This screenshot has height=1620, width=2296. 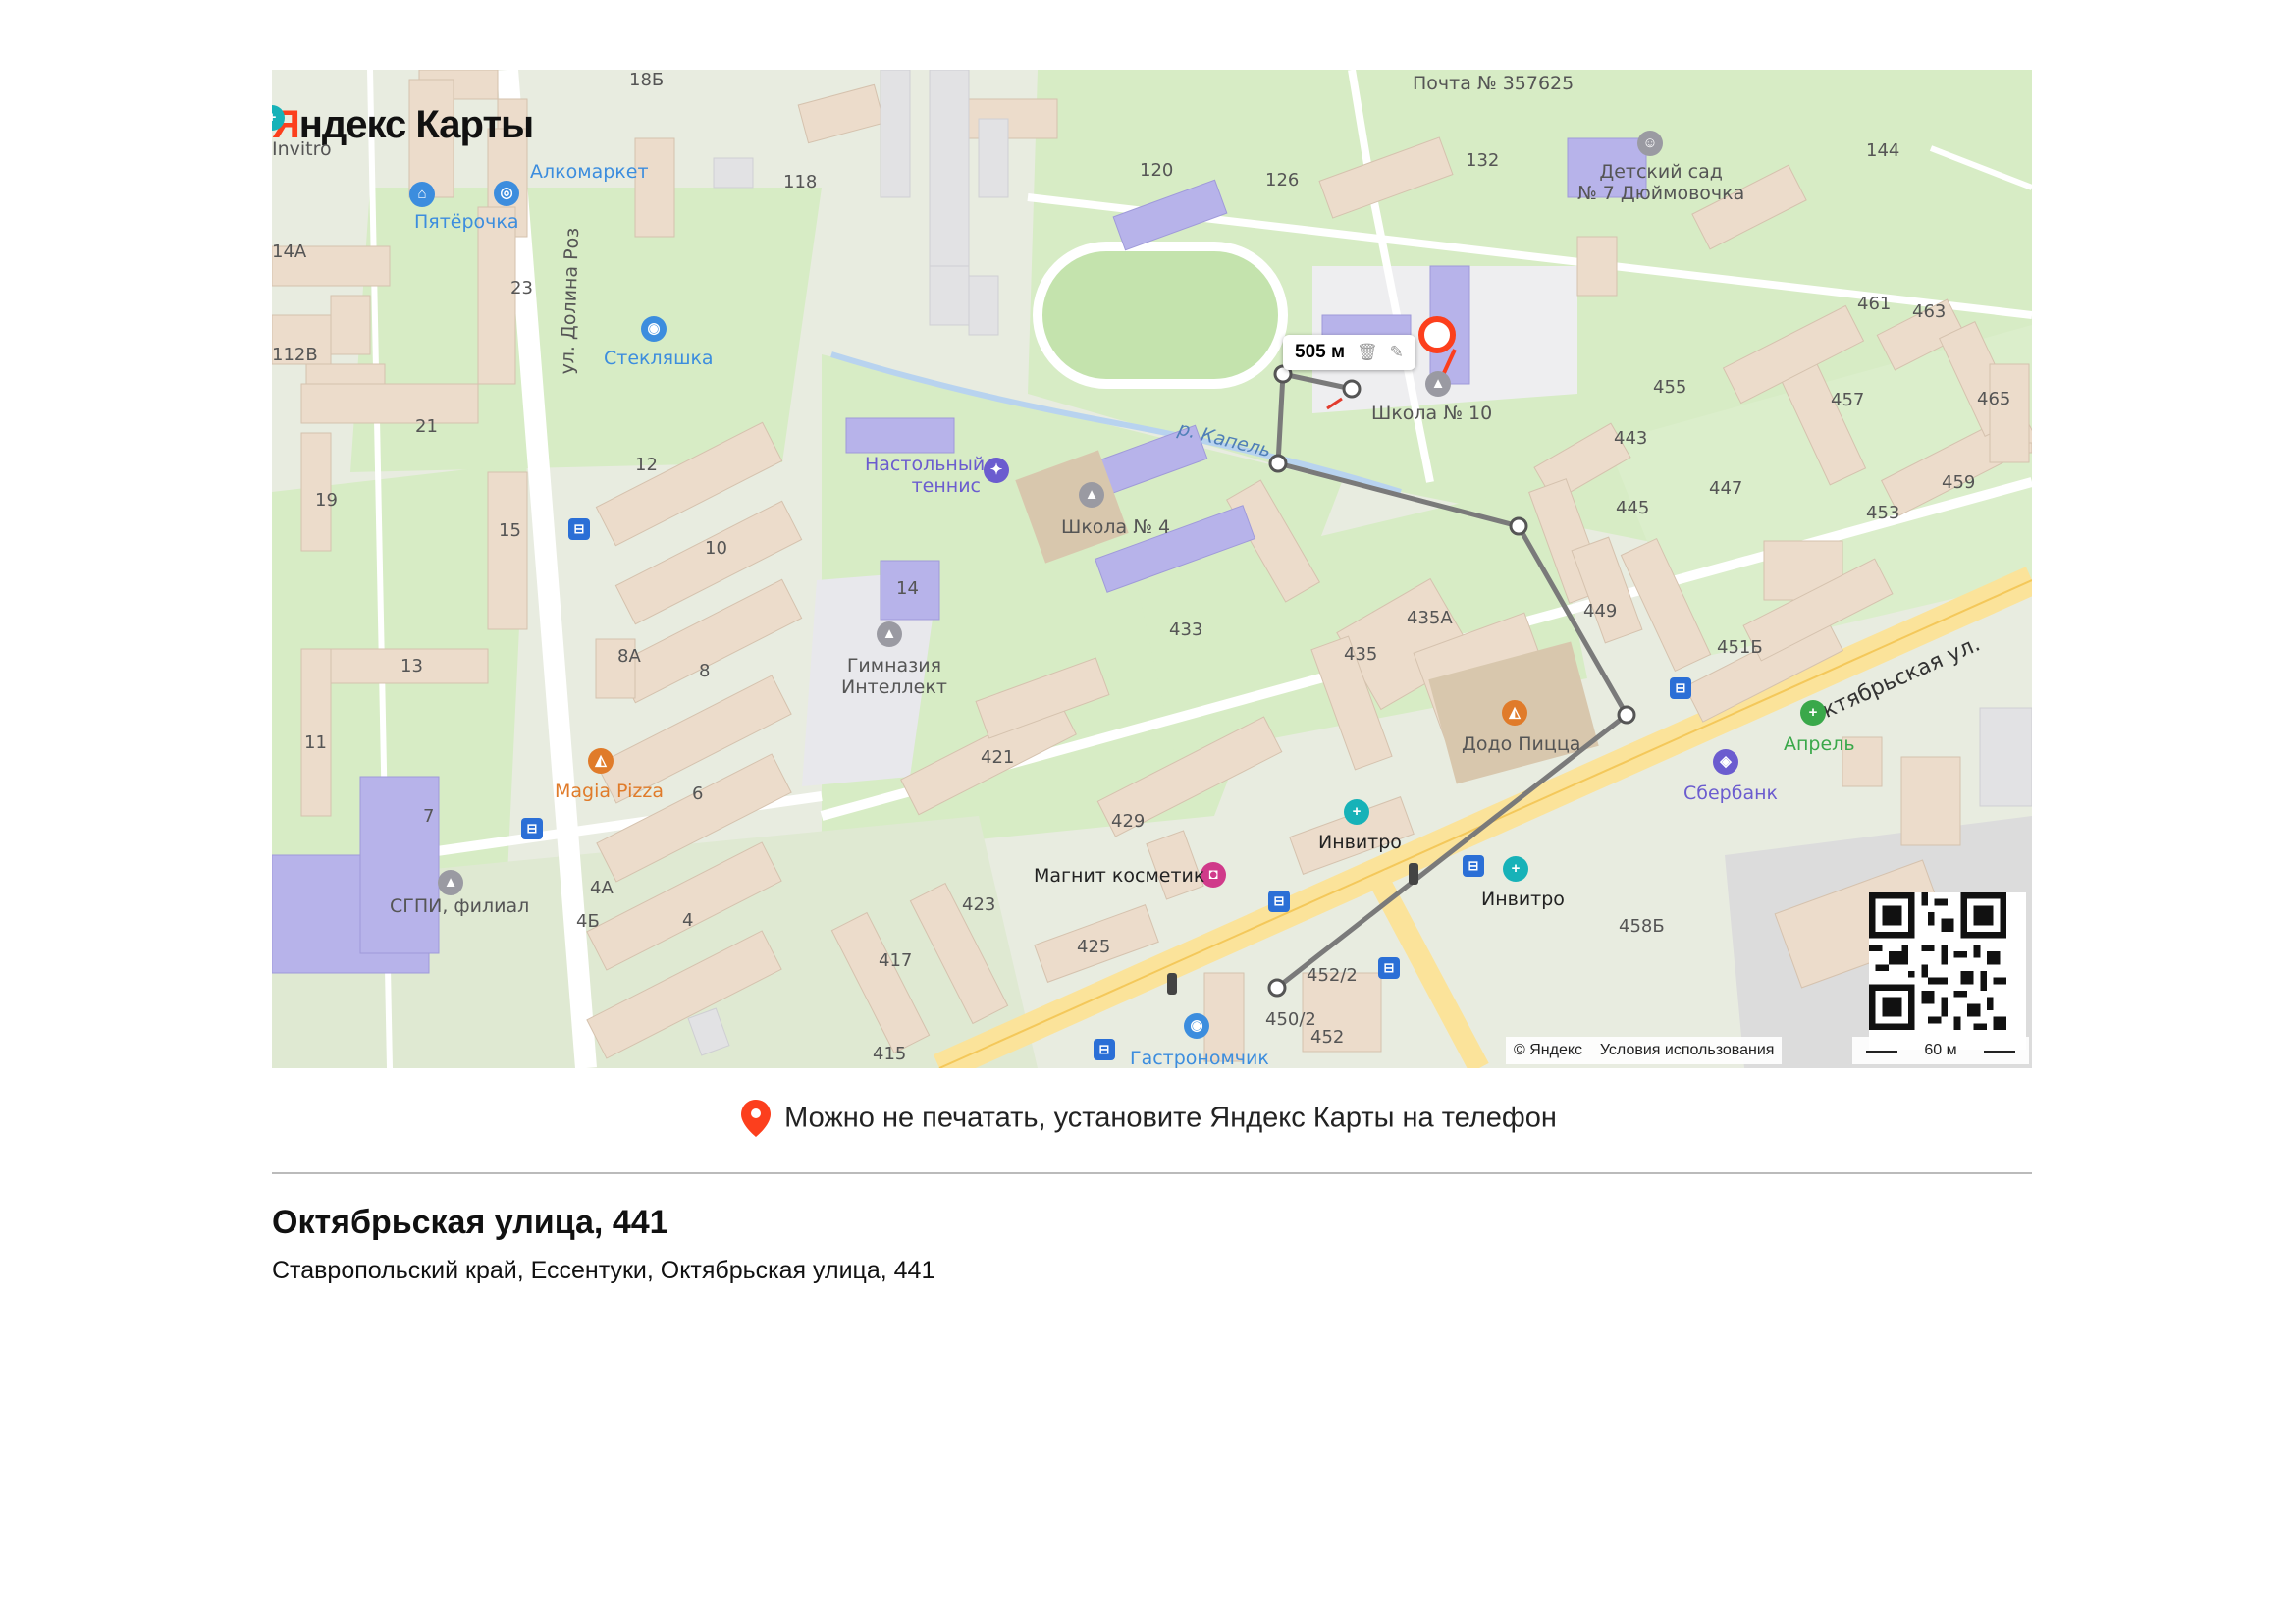 I want to click on house-number: 13, so click(x=411, y=666).